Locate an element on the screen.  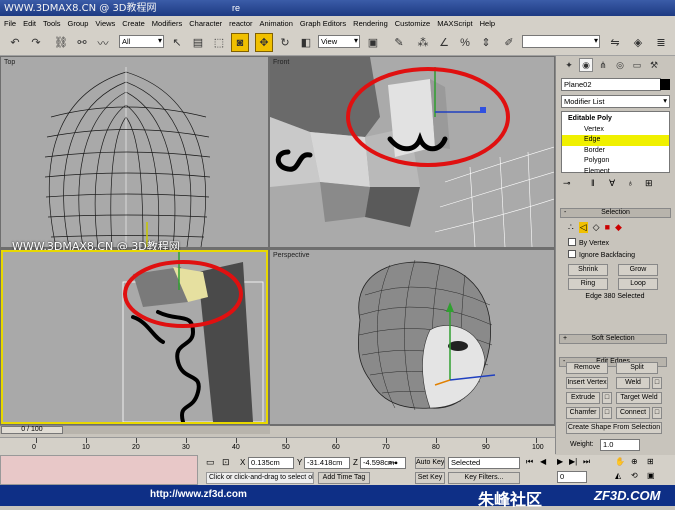
pan-icon: ✋ is located at coordinates (620, 461).